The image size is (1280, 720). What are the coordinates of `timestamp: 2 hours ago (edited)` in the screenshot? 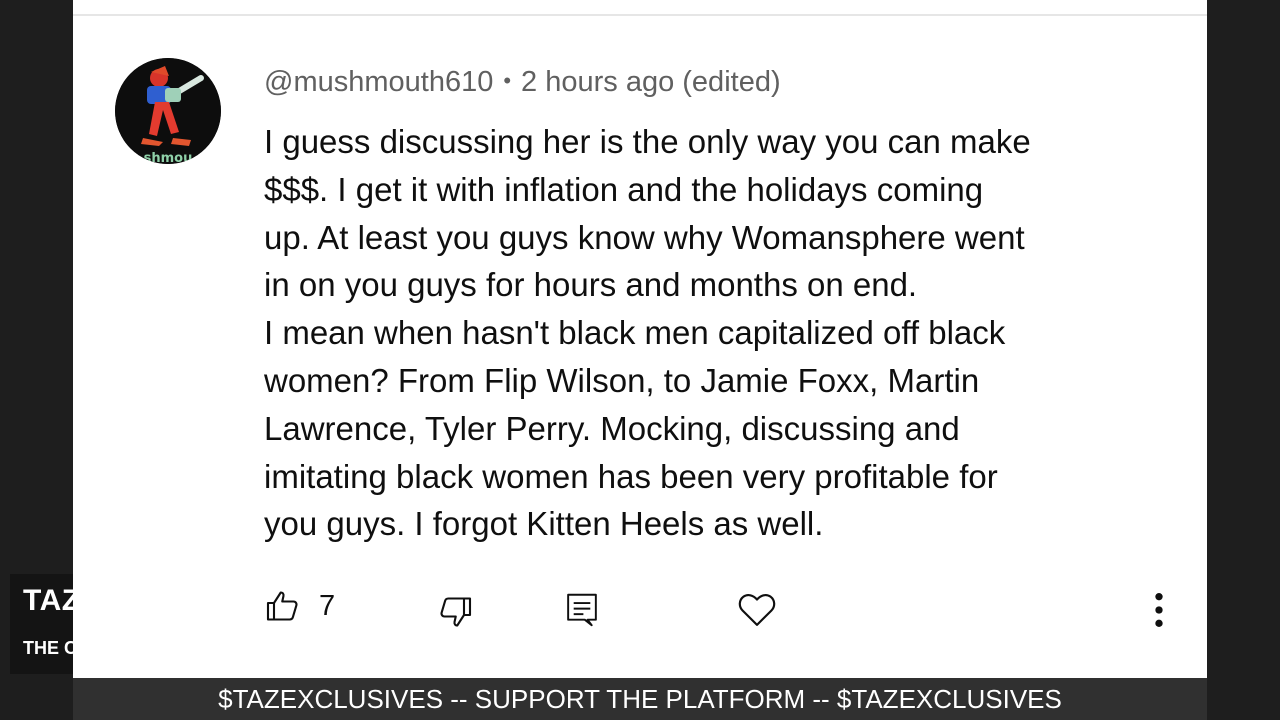 It's located at (651, 82).